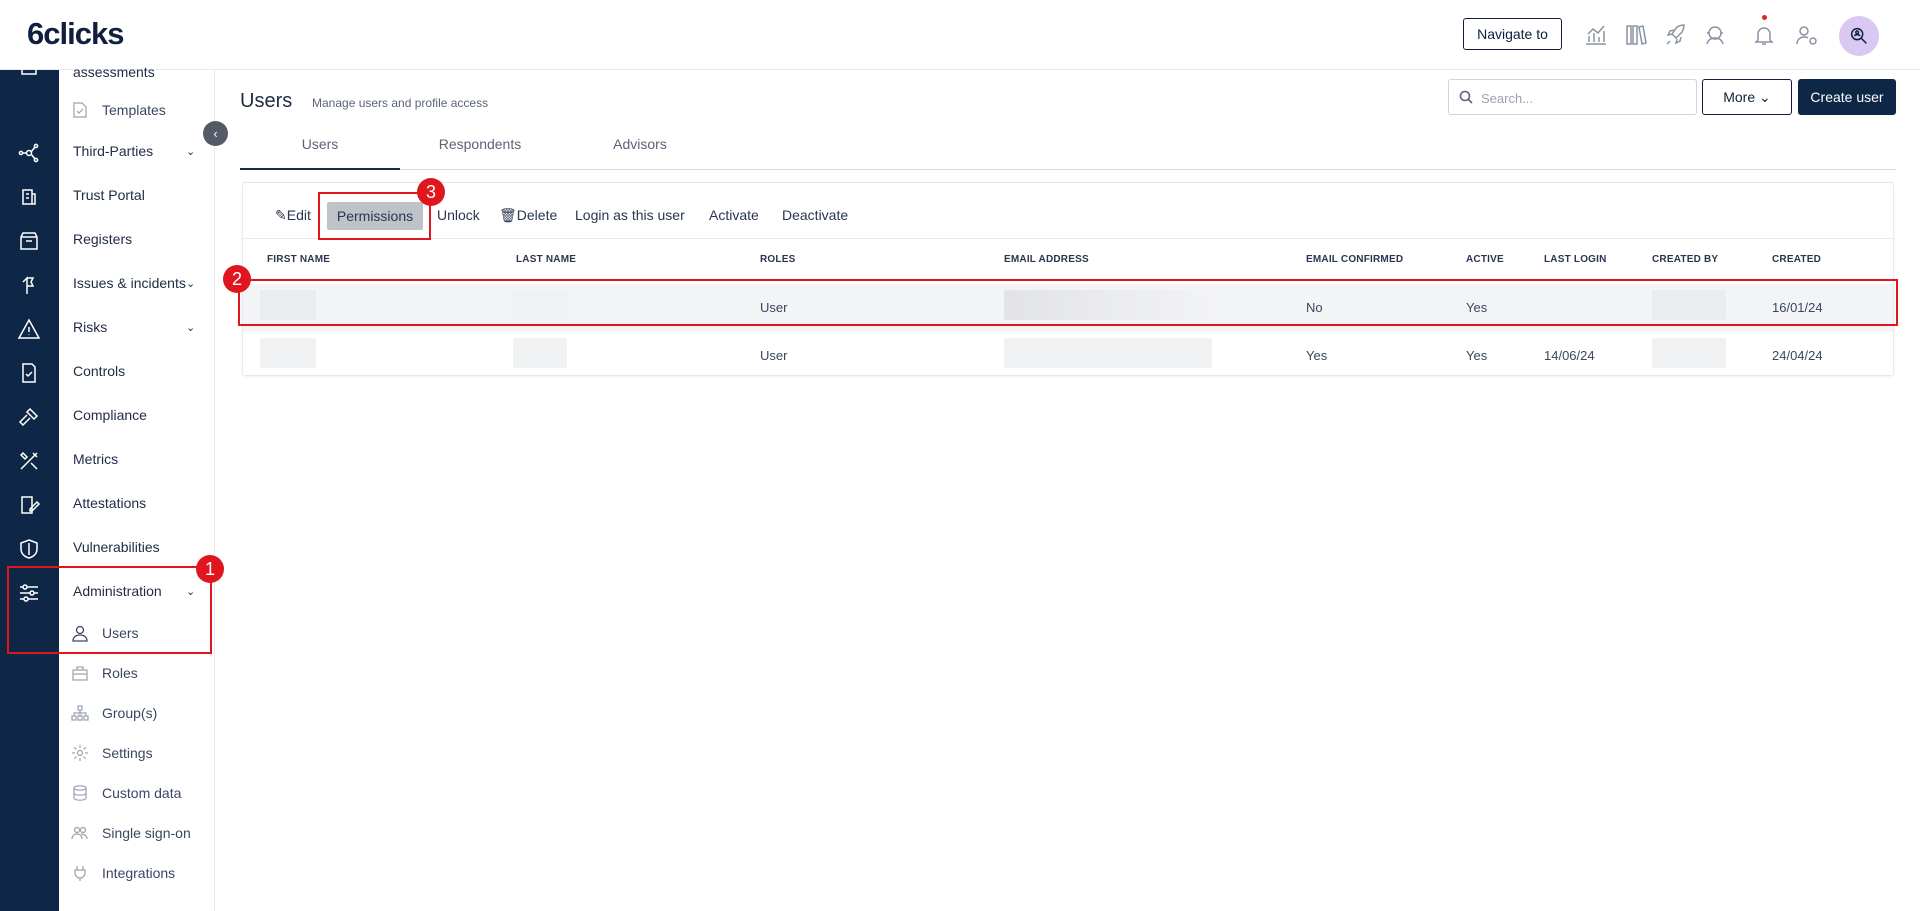 This screenshot has width=1920, height=911. Describe the element at coordinates (537, 215) in the screenshot. I see `delete-label: Delete` at that location.